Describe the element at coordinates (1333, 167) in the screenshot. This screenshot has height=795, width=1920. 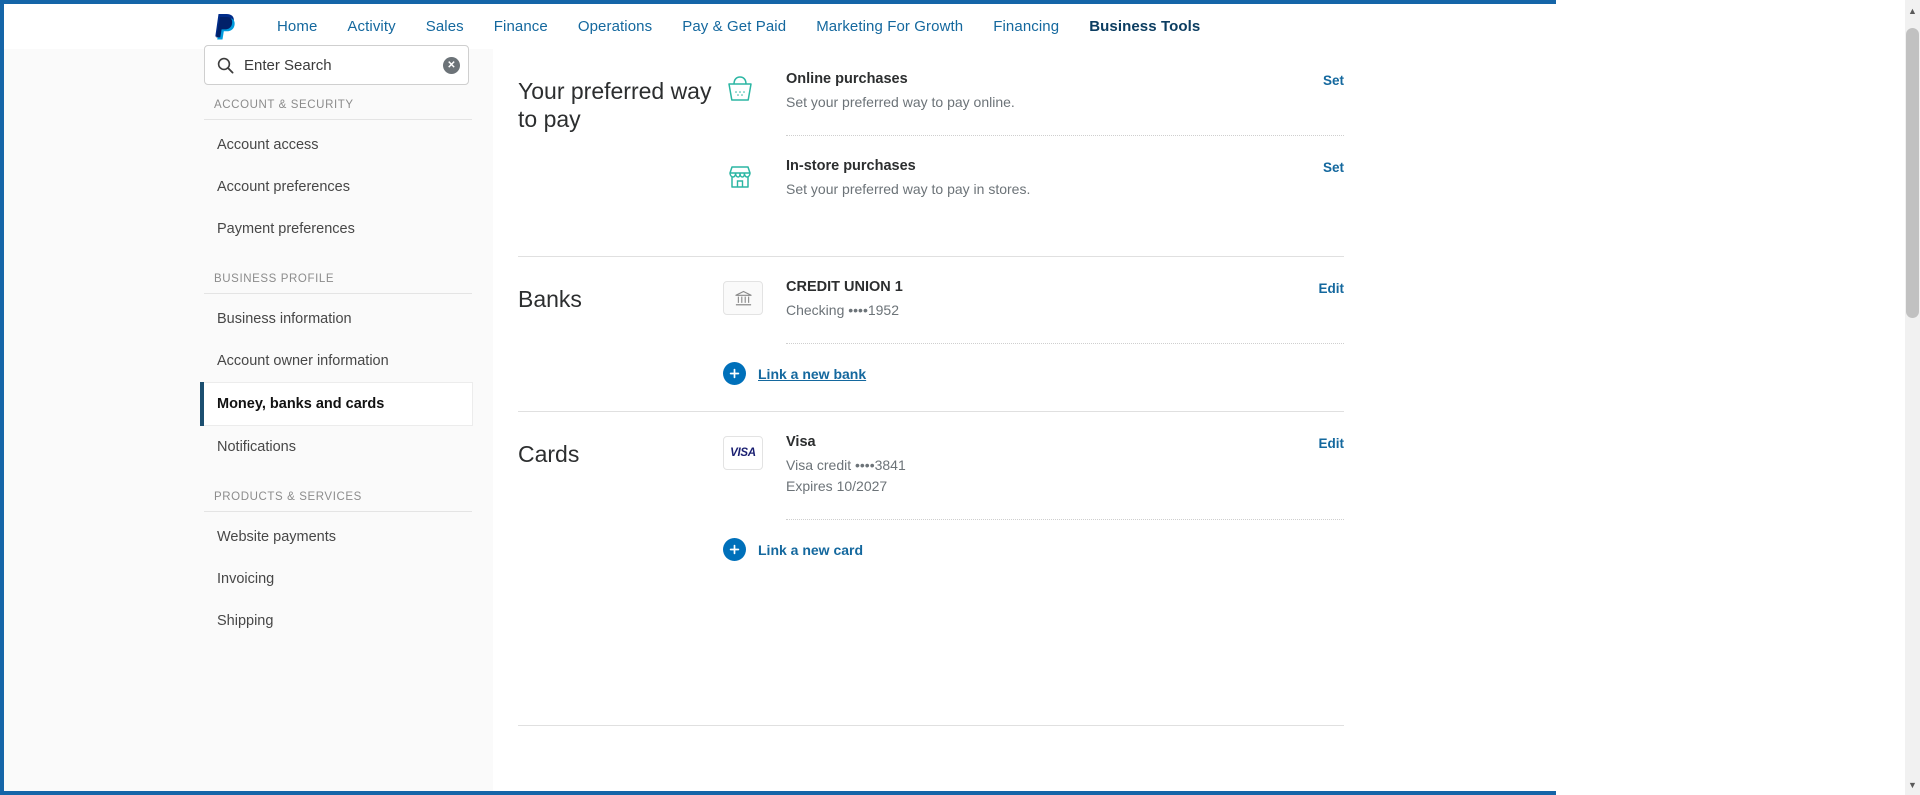
I see `set-instore-purchases-link: Set` at that location.